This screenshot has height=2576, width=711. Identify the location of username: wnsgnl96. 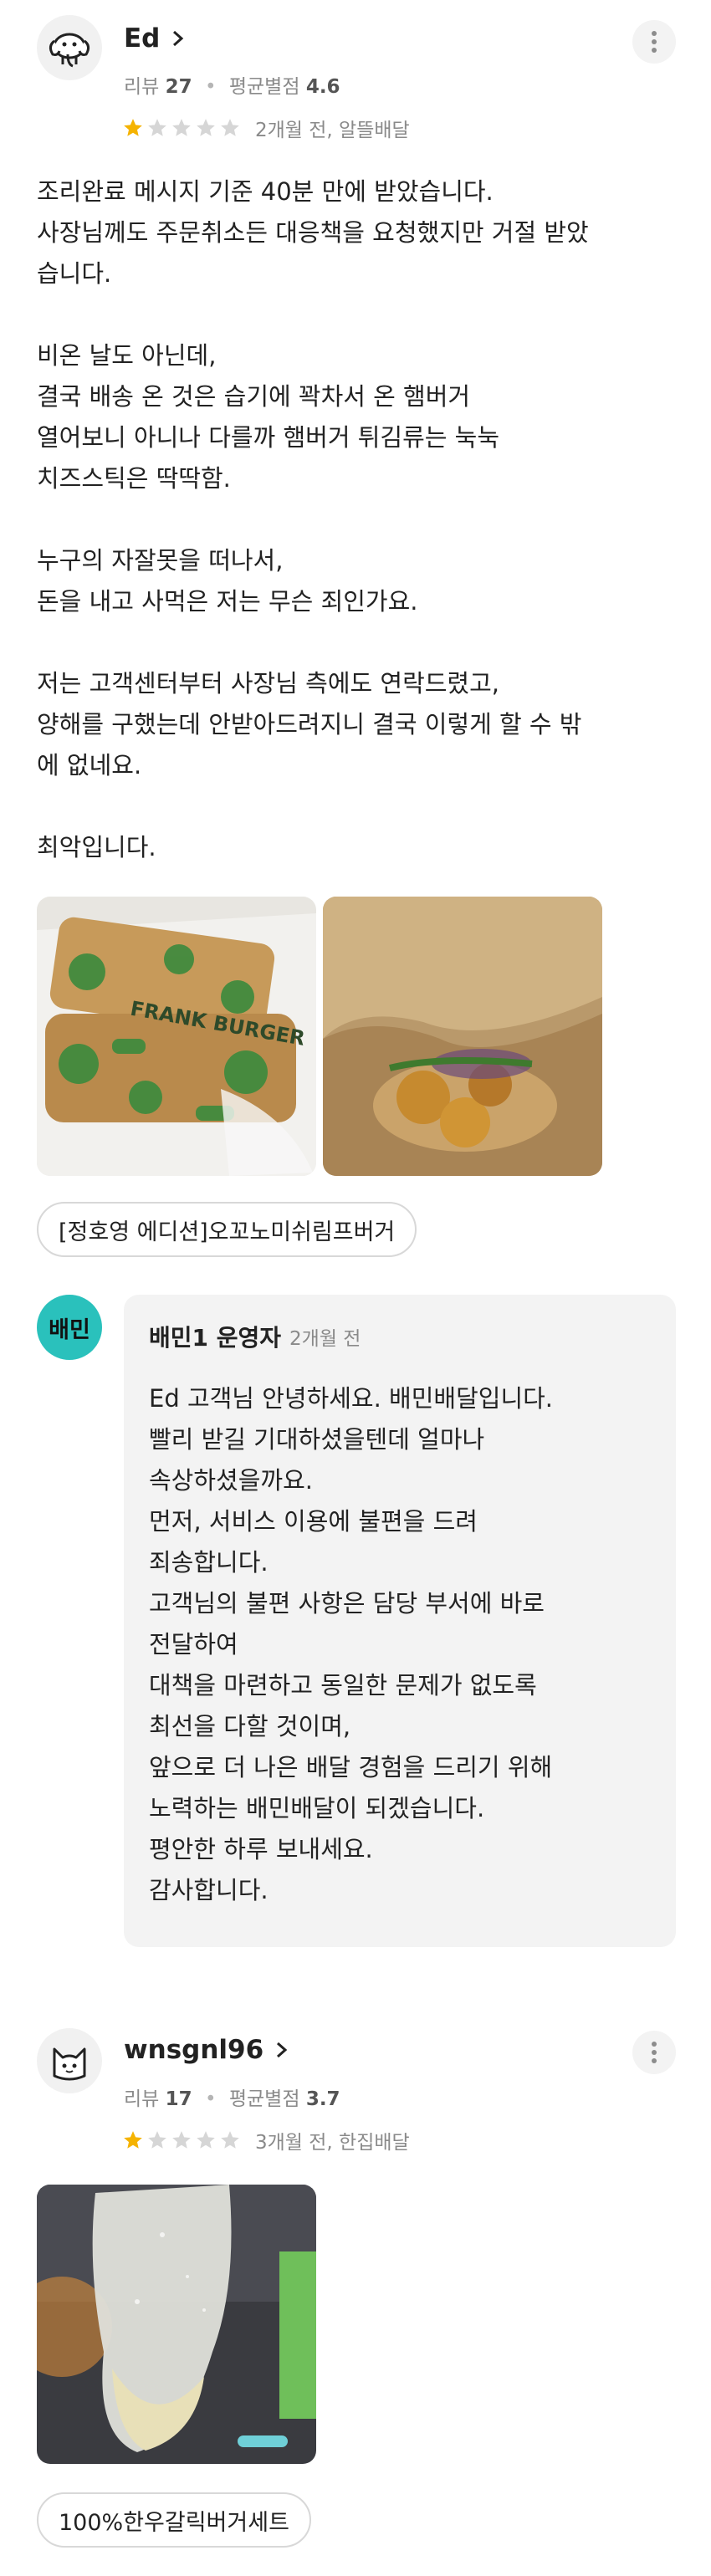
(194, 2050).